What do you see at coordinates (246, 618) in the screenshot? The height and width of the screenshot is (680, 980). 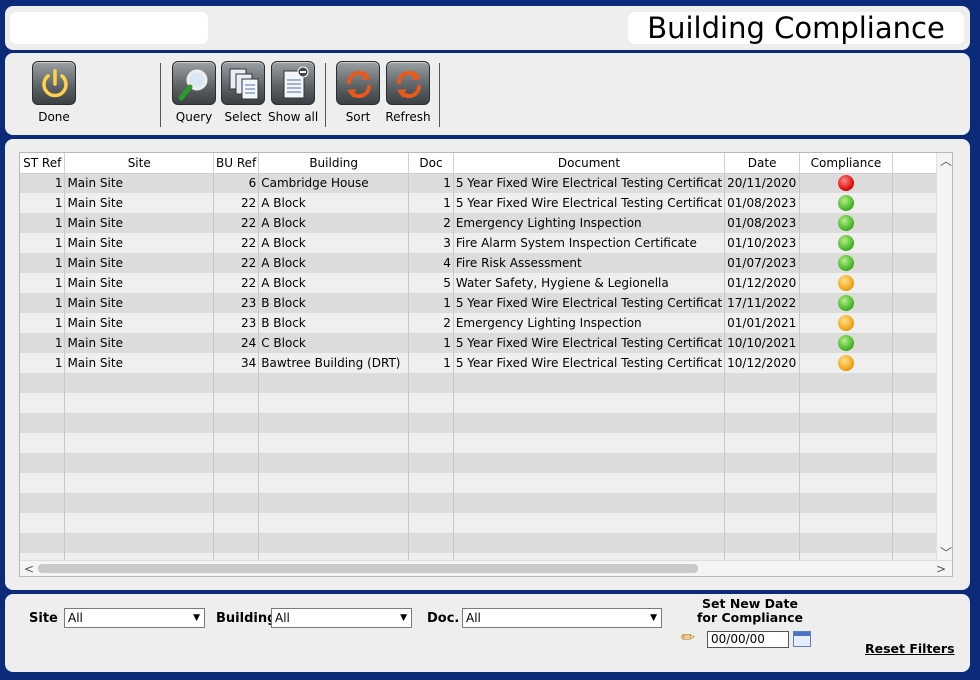 I see `building-filter-label: Building` at bounding box center [246, 618].